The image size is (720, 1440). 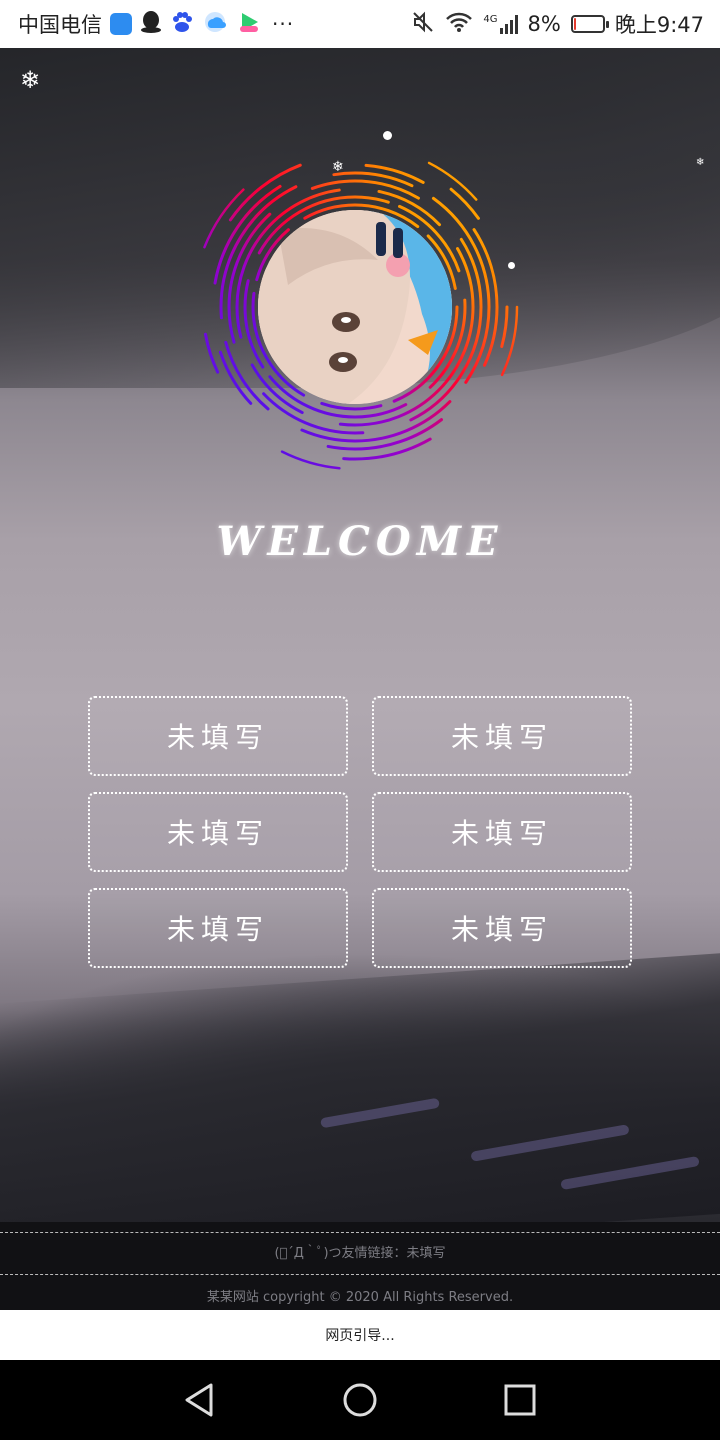 I want to click on recents-button, so click(x=520, y=1400).